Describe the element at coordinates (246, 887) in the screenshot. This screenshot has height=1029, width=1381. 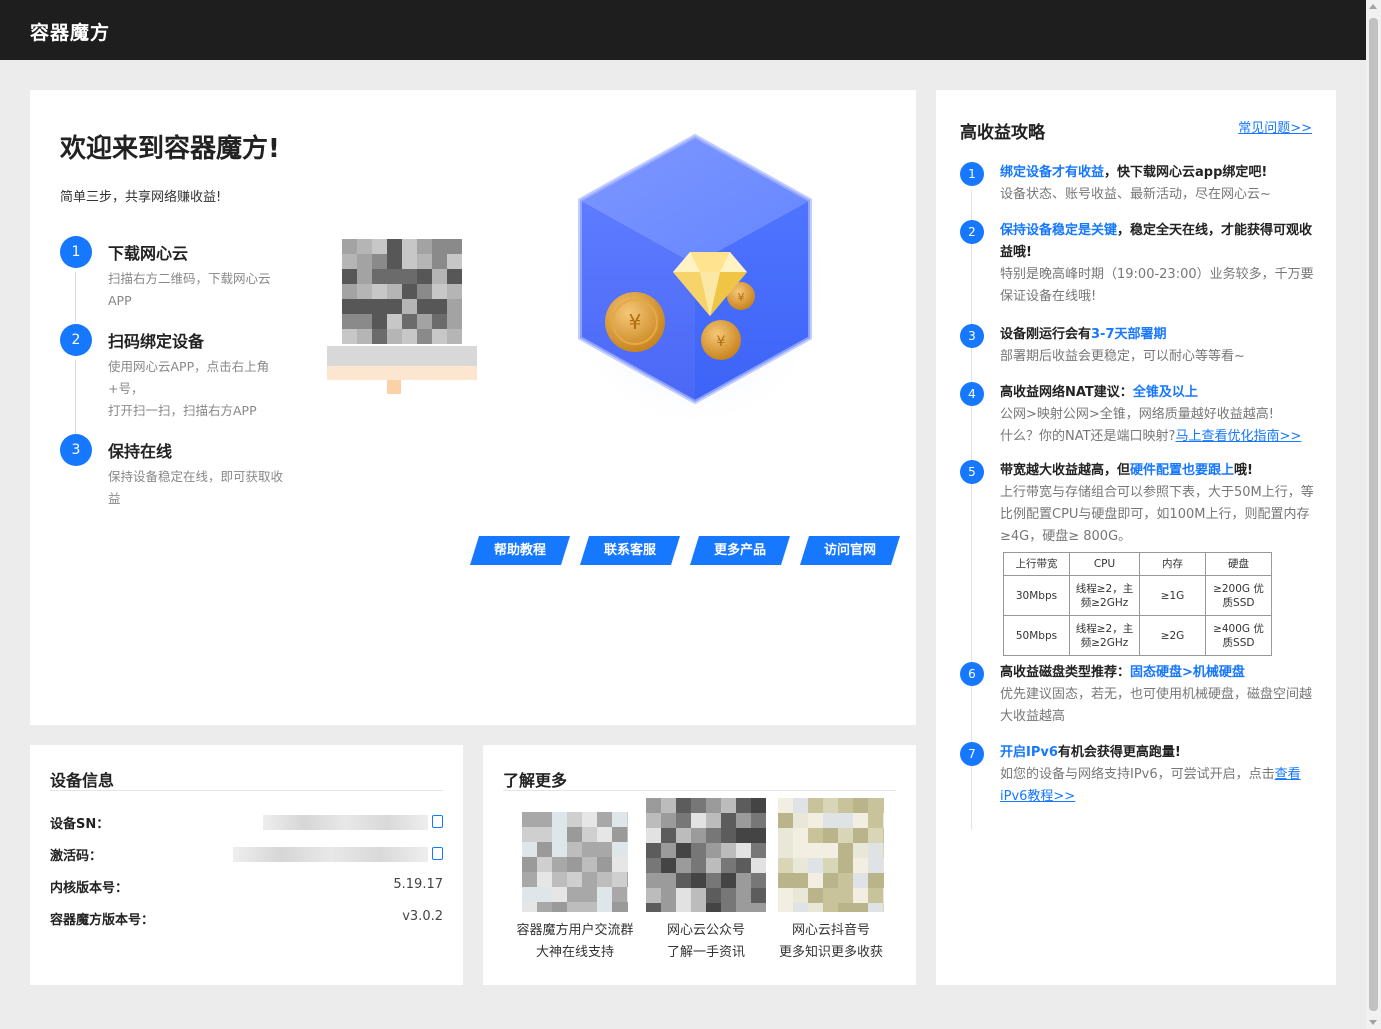
I see `kernel-version-row: 内核版本号： 5.19.17` at that location.